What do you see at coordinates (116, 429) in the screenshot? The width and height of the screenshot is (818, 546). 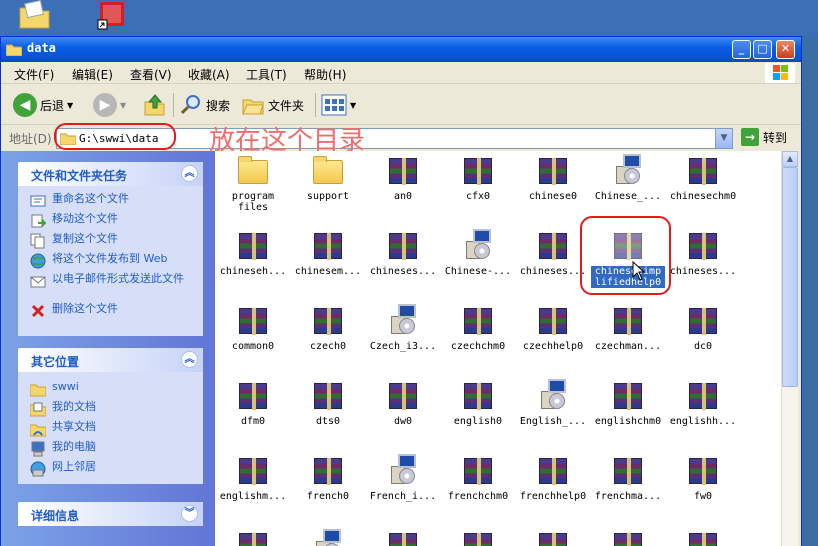 I see `place-shared-documents: 共享文档` at bounding box center [116, 429].